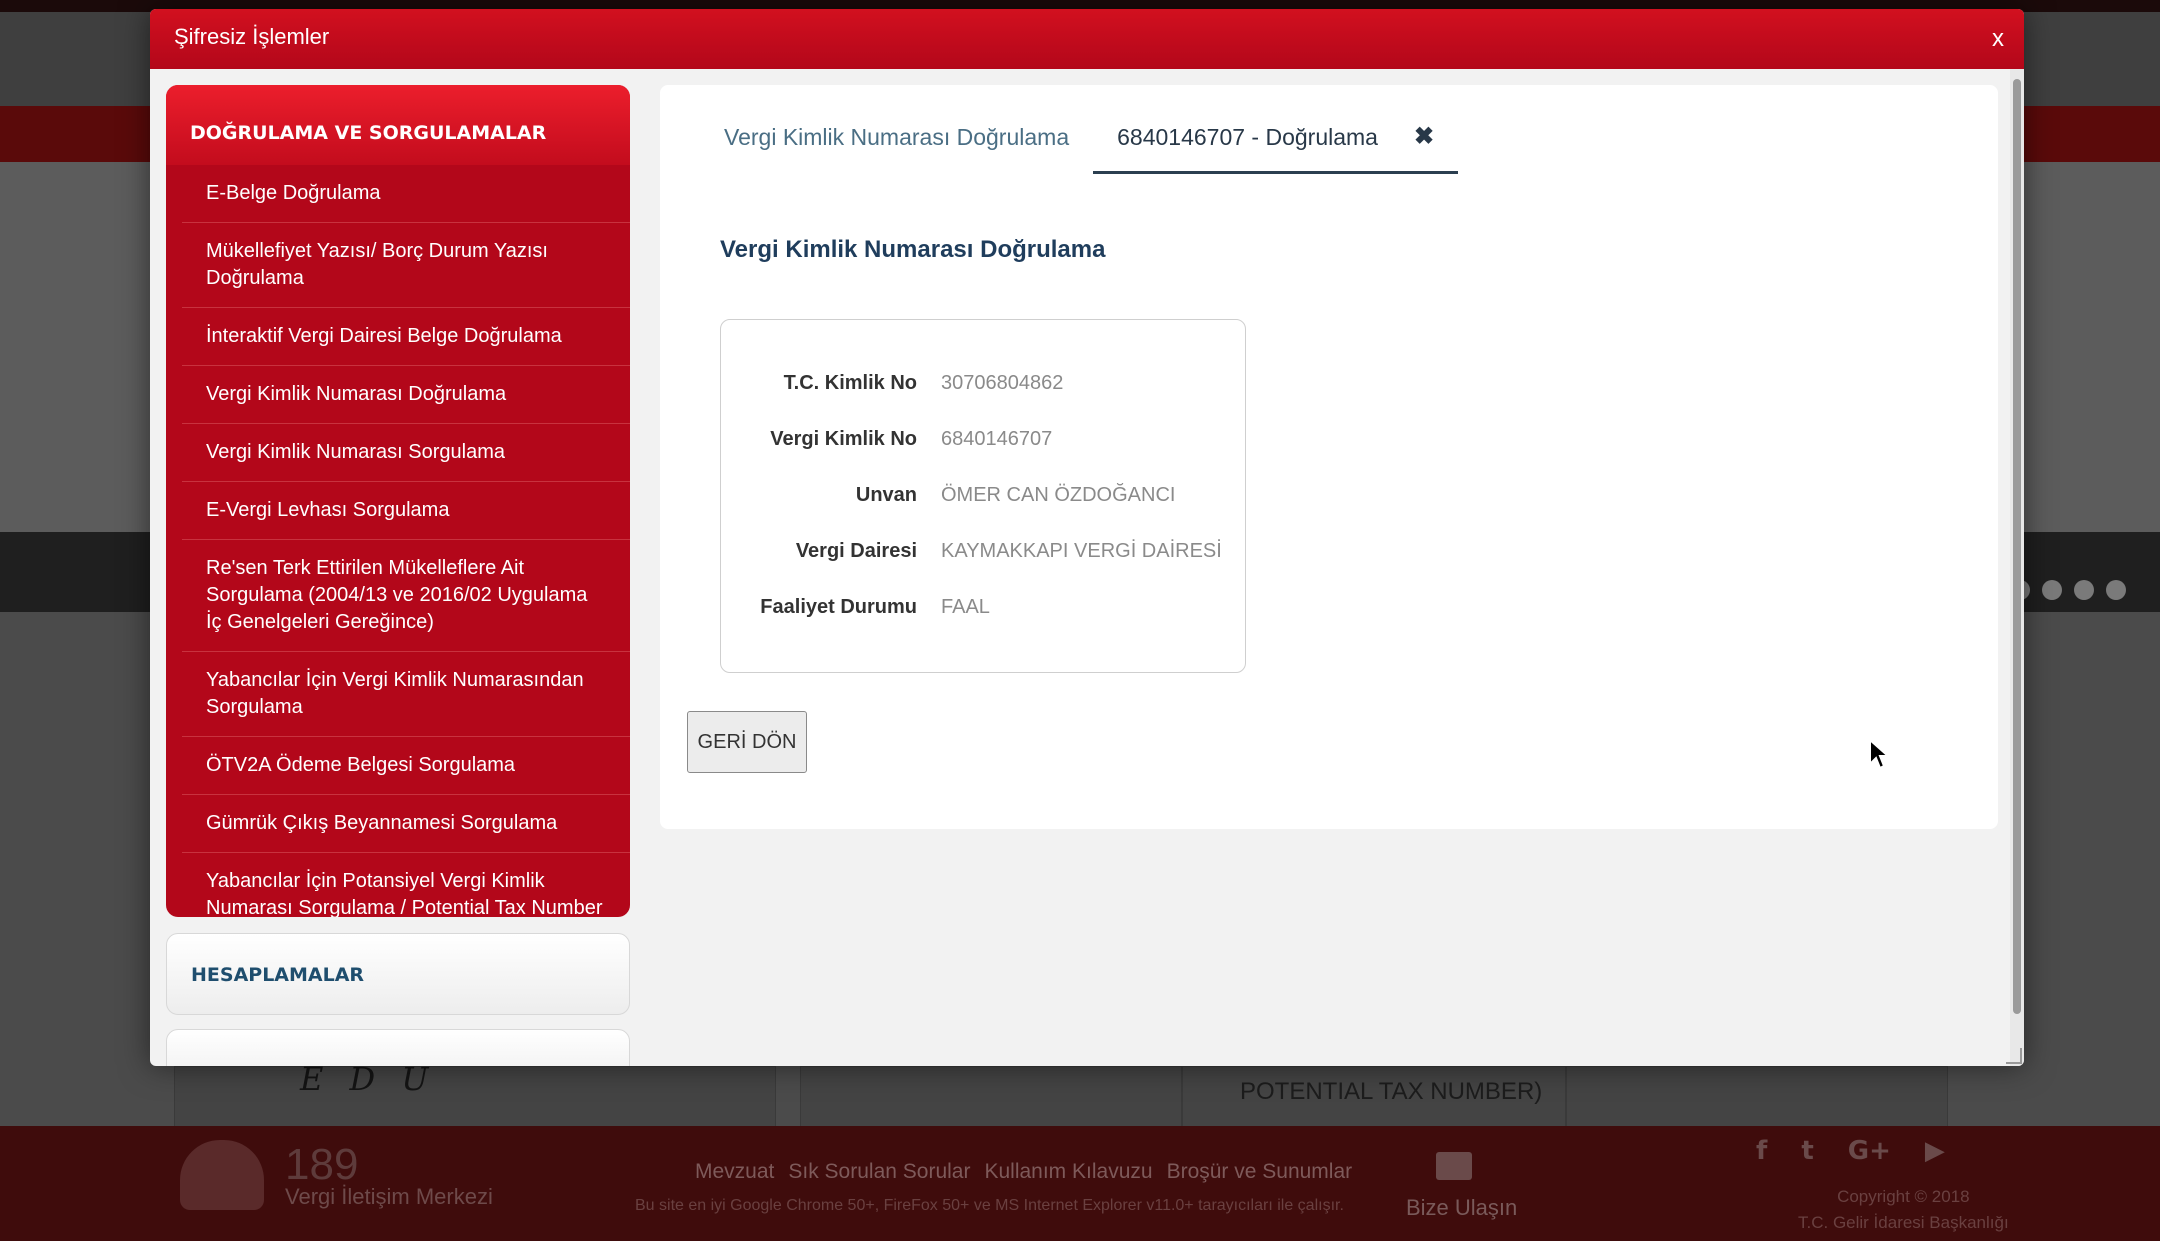  What do you see at coordinates (406, 824) in the screenshot?
I see `sidebar-item: Gümrük Çıkış Beyannamesi Sorgulama` at bounding box center [406, 824].